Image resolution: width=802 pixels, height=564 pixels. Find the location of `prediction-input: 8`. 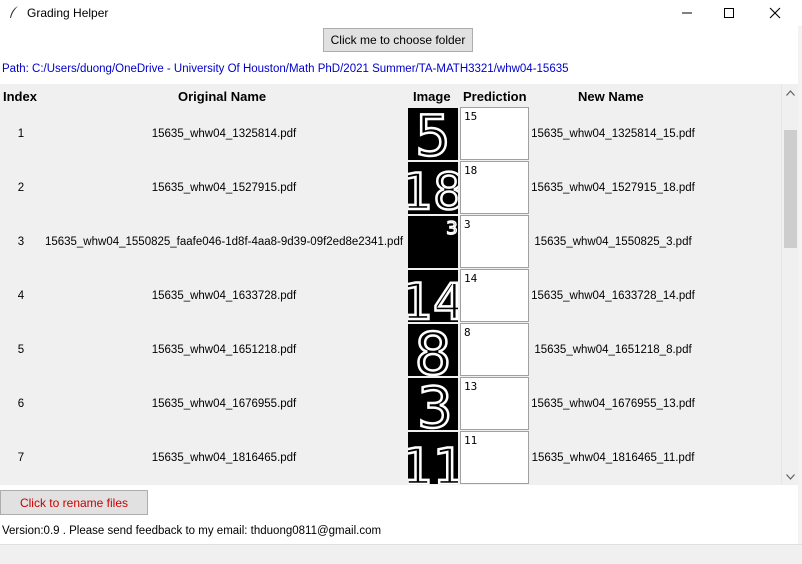

prediction-input: 8 is located at coordinates (494, 349).